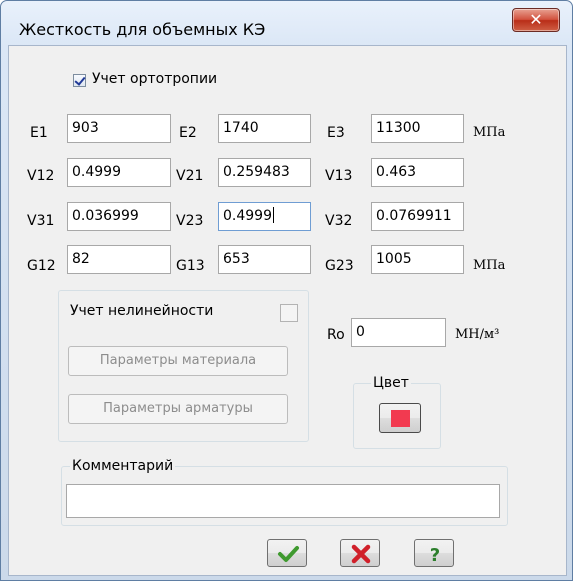 Image resolution: width=575 pixels, height=583 pixels. Describe the element at coordinates (41, 176) in the screenshot. I see `v12-label: V12` at that location.